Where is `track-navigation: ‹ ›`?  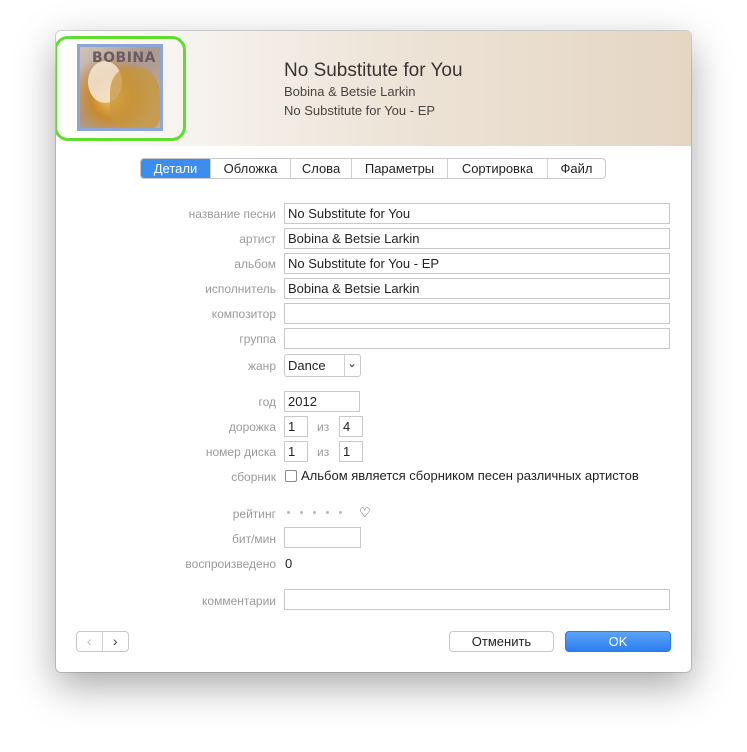 track-navigation: ‹ › is located at coordinates (102, 641).